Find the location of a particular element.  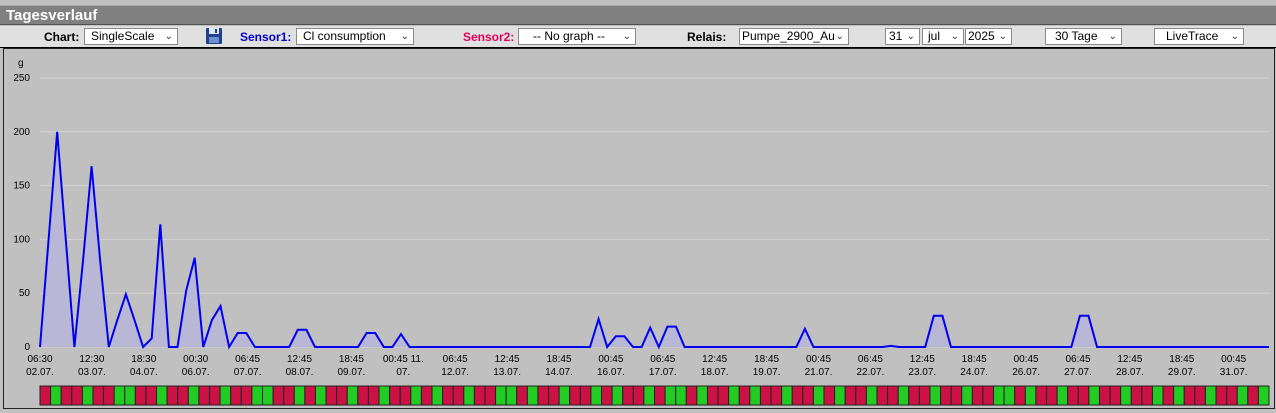

chart-mode-value: SingleScale is located at coordinates (123, 36).